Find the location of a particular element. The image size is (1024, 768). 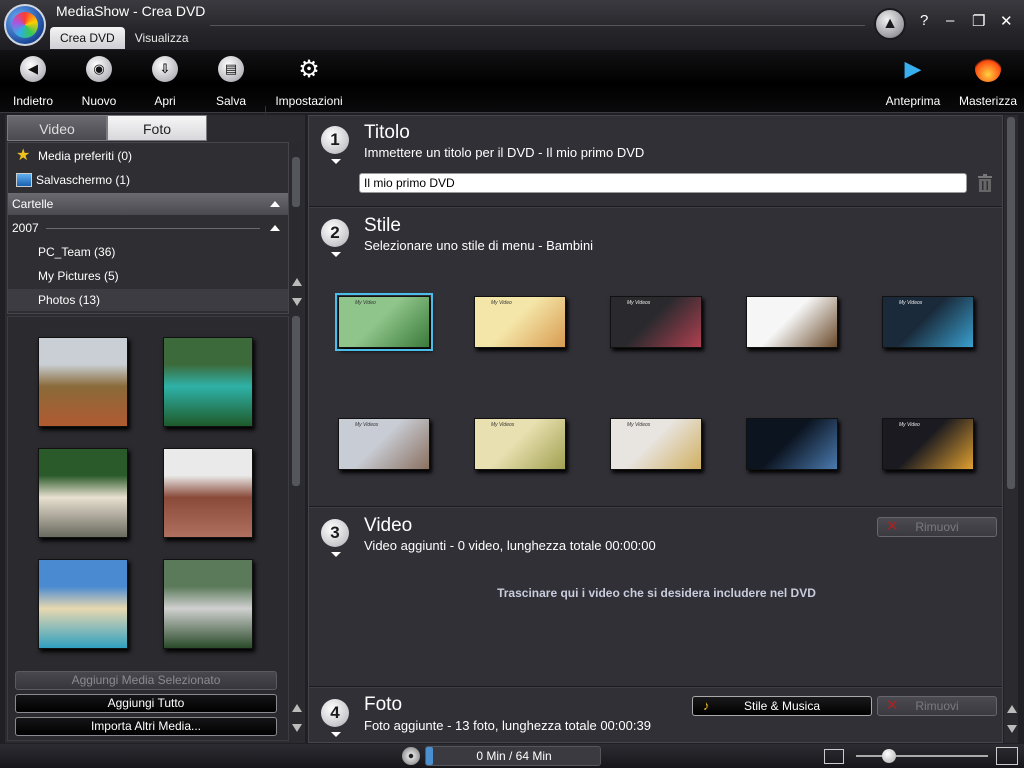

save-button: ▤ Salva is located at coordinates (231, 81).